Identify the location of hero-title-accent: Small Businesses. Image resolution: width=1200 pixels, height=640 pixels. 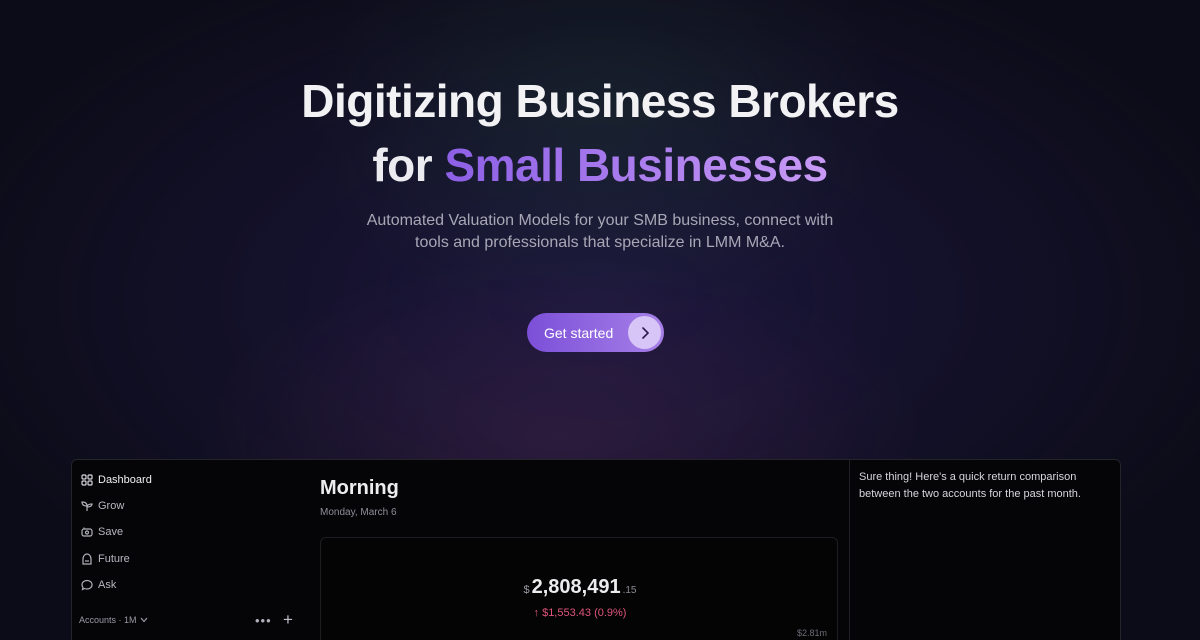
(636, 165).